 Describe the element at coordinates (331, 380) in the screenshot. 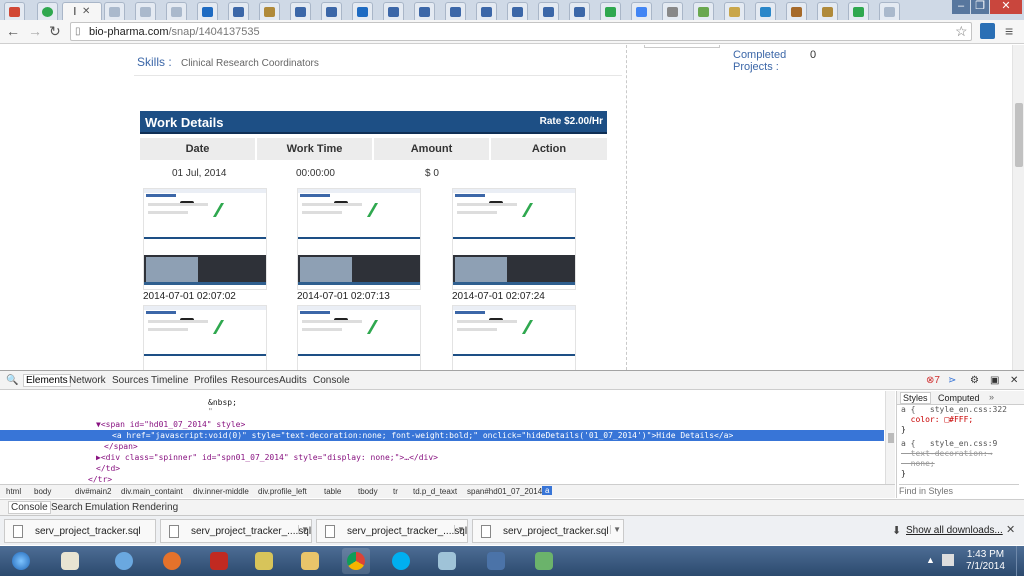

I see `tab-console: Console` at that location.